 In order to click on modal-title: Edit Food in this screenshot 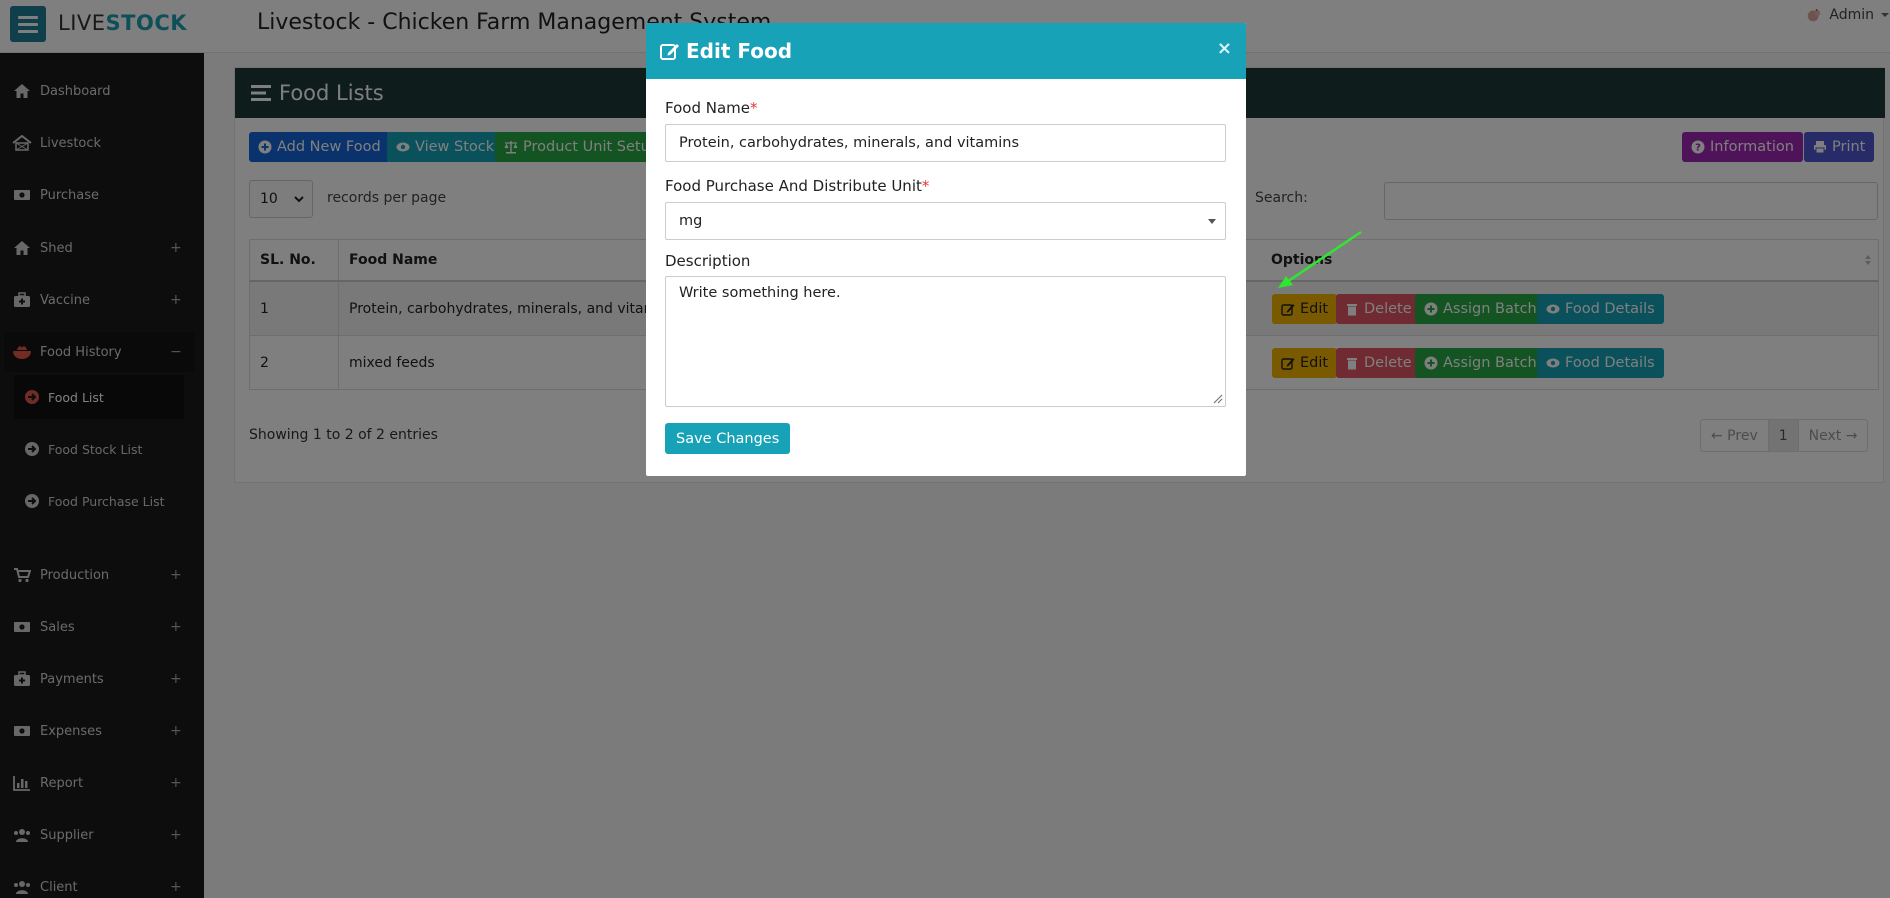, I will do `click(739, 51)`.